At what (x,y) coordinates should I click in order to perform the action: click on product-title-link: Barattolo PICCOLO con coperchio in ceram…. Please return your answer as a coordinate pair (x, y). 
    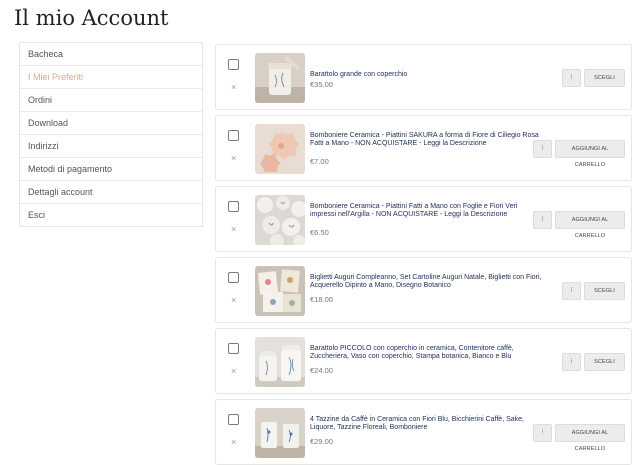
    Looking at the image, I should click on (426, 353).